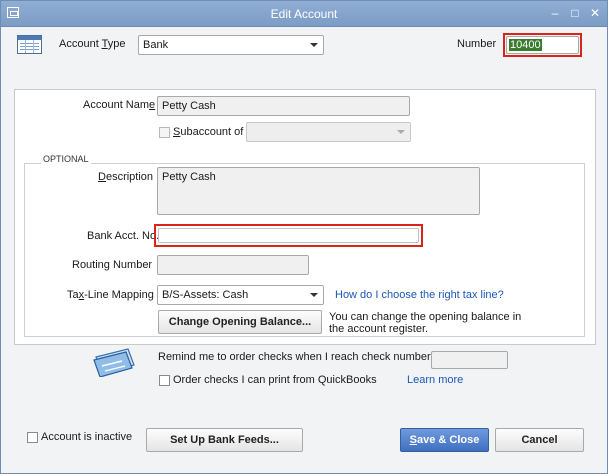  I want to click on subaccount-label: Subaccount of, so click(208, 132).